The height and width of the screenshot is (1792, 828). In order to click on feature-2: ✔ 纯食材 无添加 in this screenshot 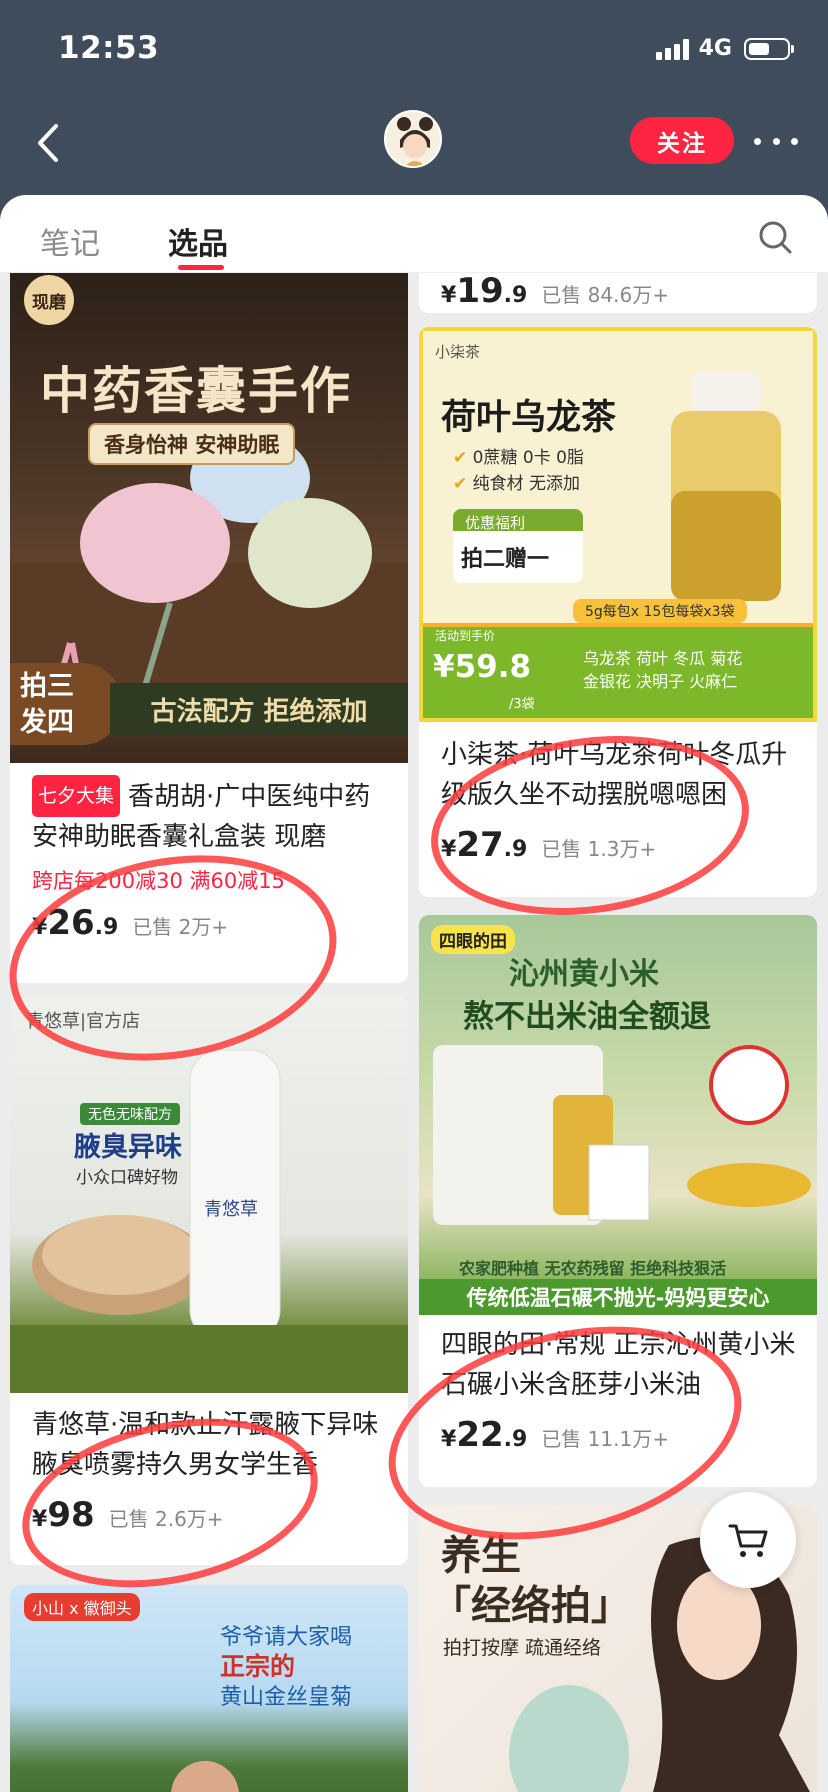, I will do `click(517, 484)`.